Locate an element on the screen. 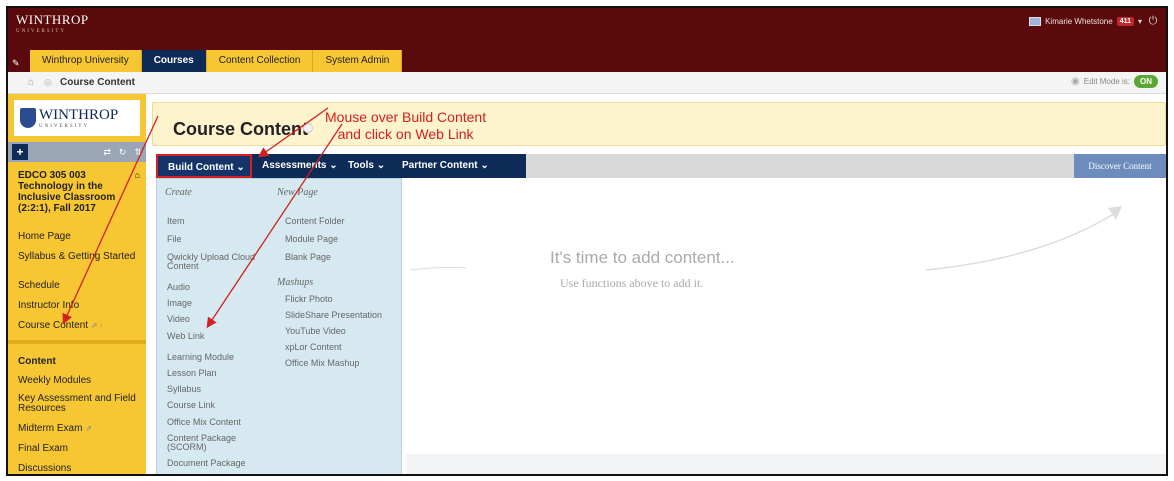 The width and height of the screenshot is (1174, 481). menu-item-slideshare: SlideShare Presentation is located at coordinates (333, 315).